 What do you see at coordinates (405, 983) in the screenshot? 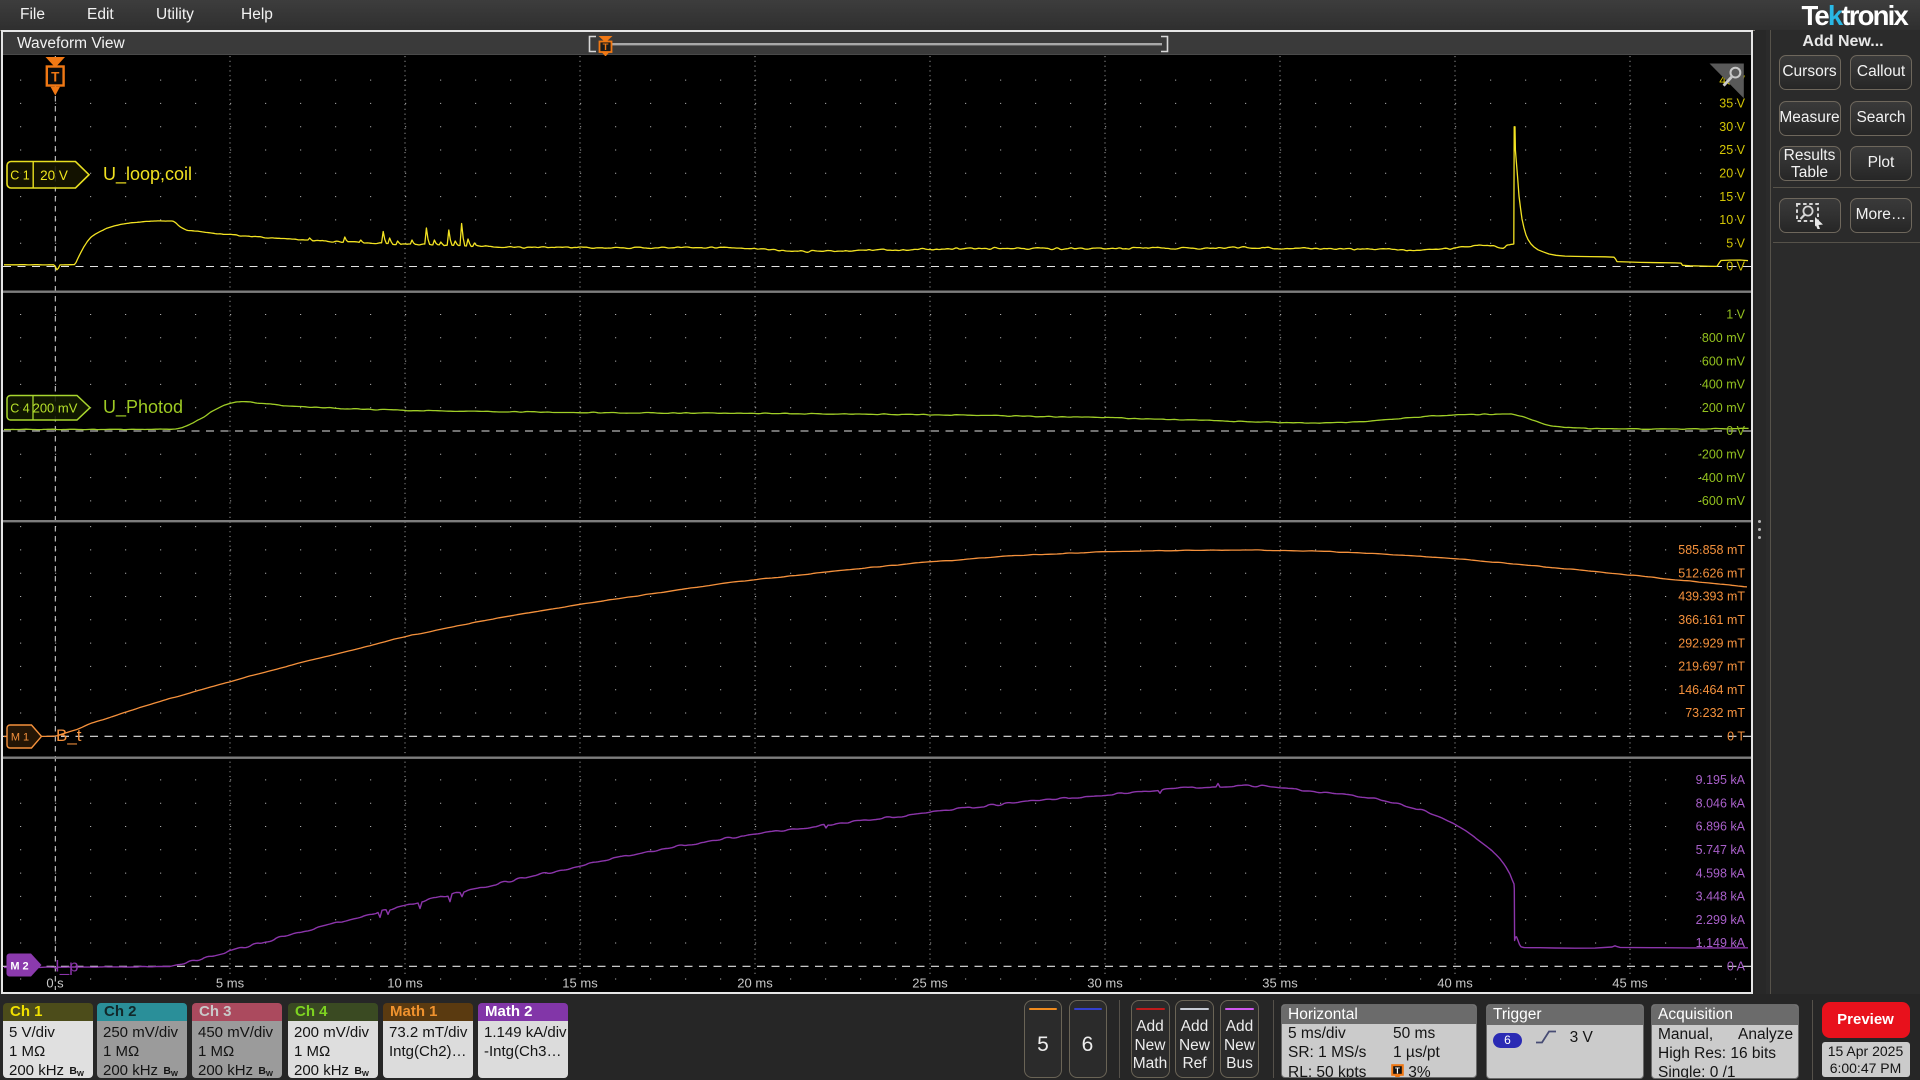
I see `svg-text: 10 ms` at bounding box center [405, 983].